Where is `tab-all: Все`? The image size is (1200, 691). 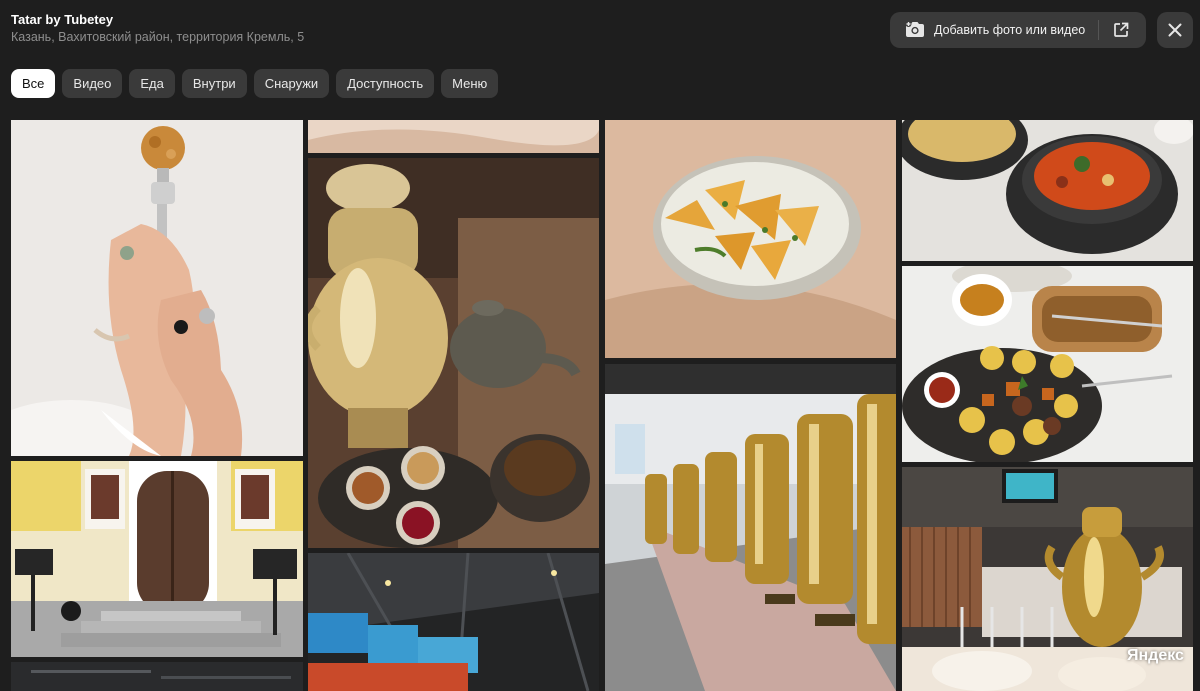 tab-all: Все is located at coordinates (33, 83).